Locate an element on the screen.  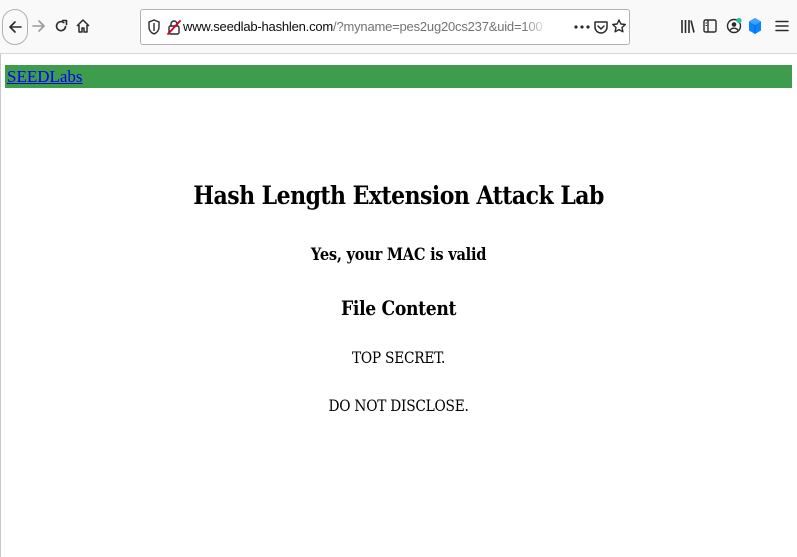
file-line: TOP SECRET. is located at coordinates (398, 357).